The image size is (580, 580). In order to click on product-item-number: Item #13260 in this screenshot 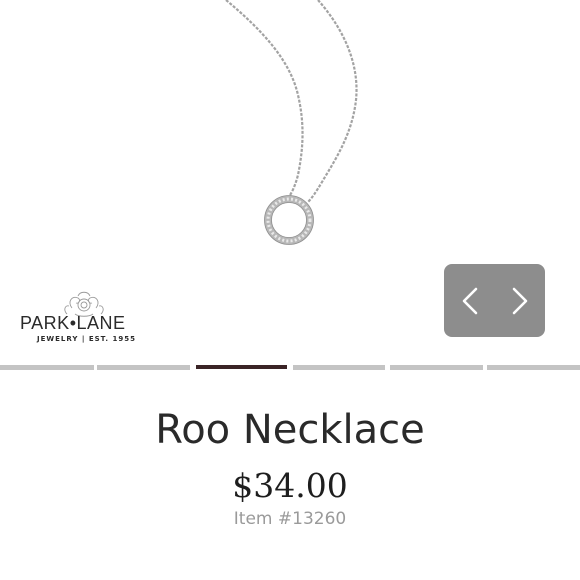, I will do `click(290, 519)`.